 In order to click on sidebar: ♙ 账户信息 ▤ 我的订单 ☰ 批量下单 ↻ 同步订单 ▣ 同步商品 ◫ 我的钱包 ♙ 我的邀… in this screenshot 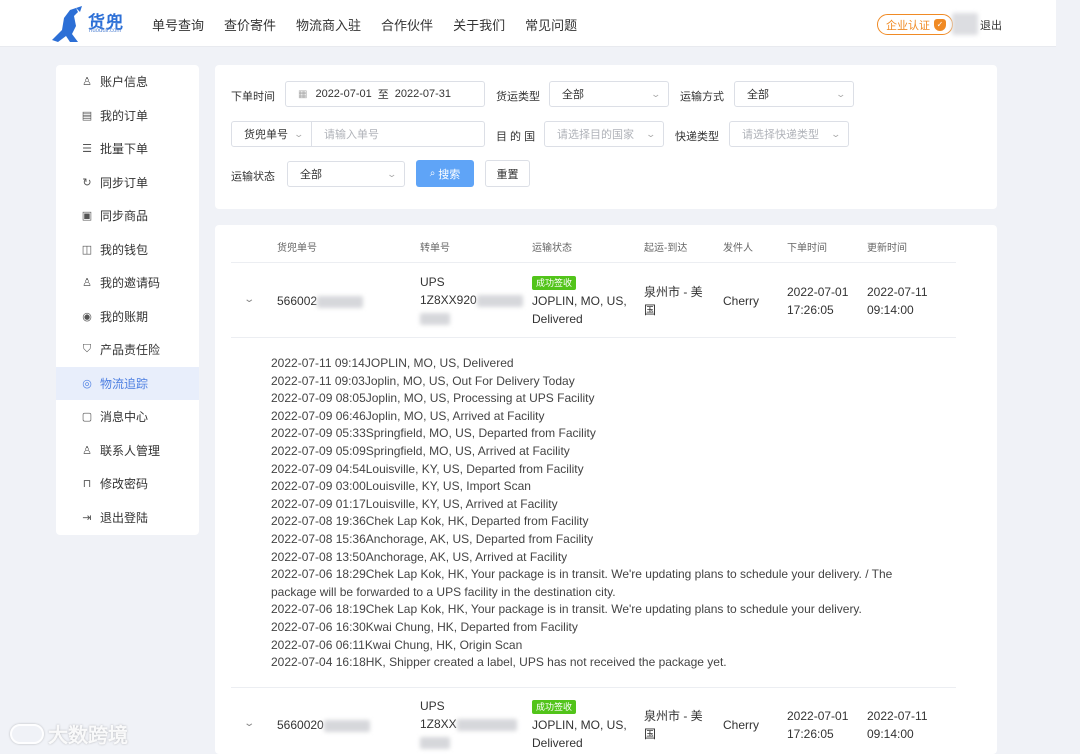, I will do `click(127, 300)`.